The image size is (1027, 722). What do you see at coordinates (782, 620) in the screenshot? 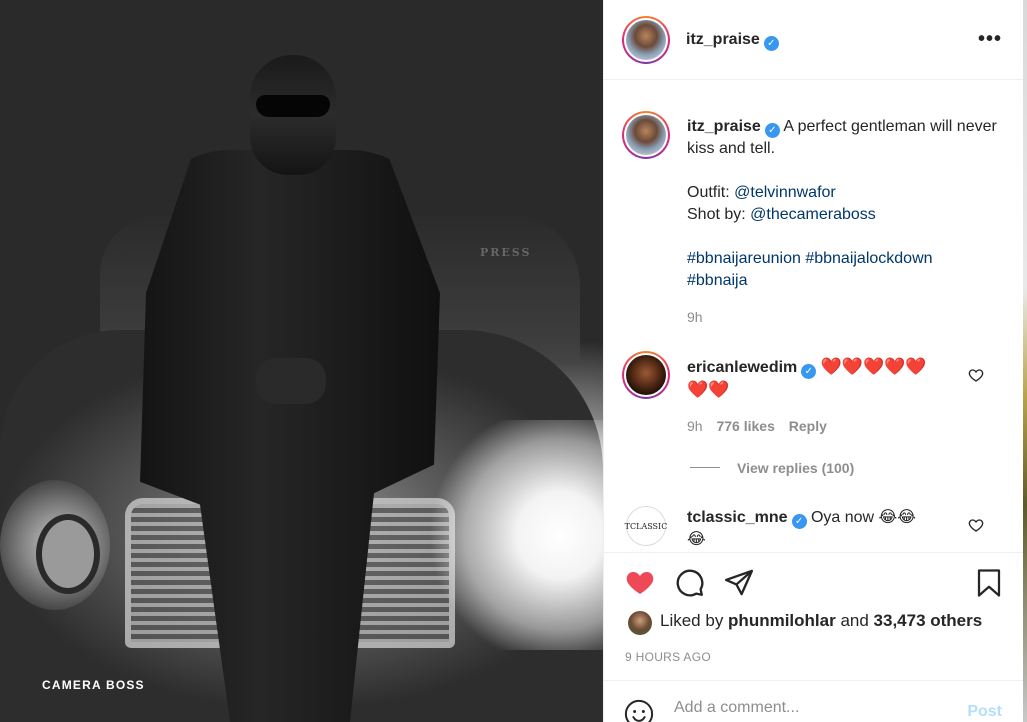
I see `liked-by-user: phunmilohlar` at bounding box center [782, 620].